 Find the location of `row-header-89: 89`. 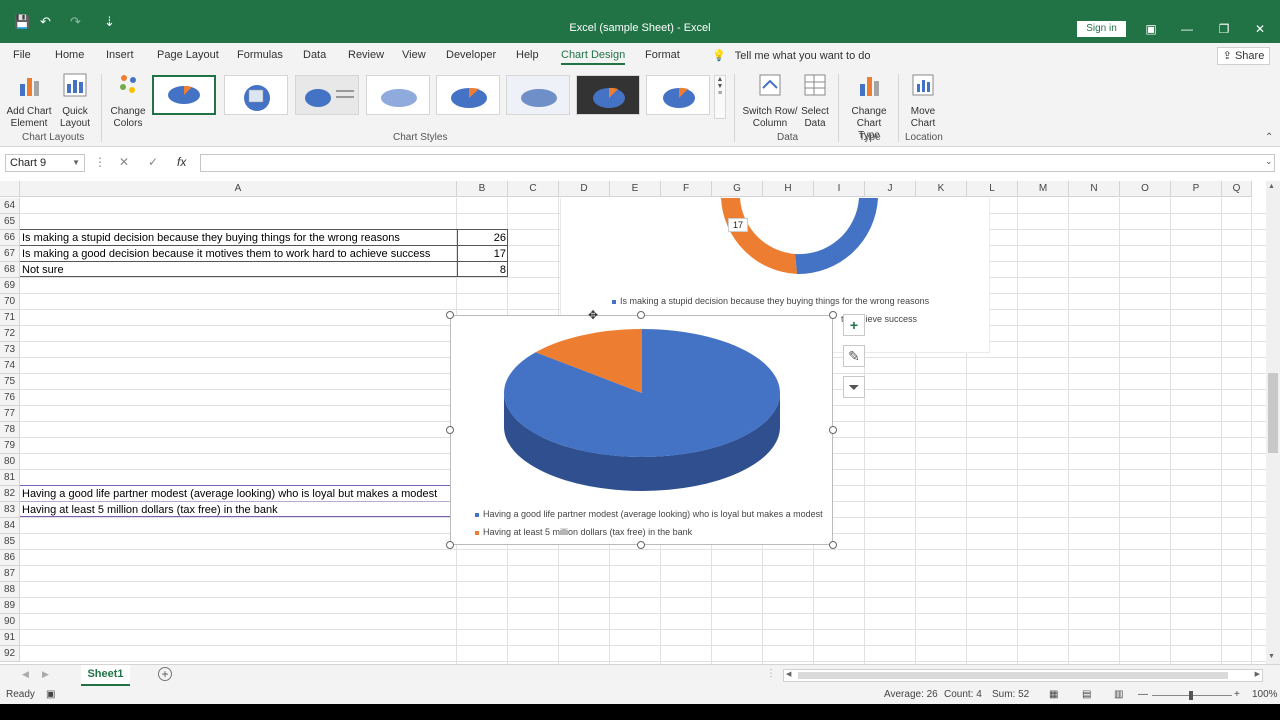

row-header-89: 89 is located at coordinates (10, 606).